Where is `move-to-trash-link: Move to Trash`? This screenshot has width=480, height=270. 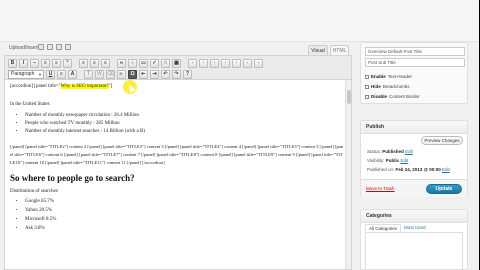
move-to-trash-link: Move to Trash is located at coordinates (380, 188).